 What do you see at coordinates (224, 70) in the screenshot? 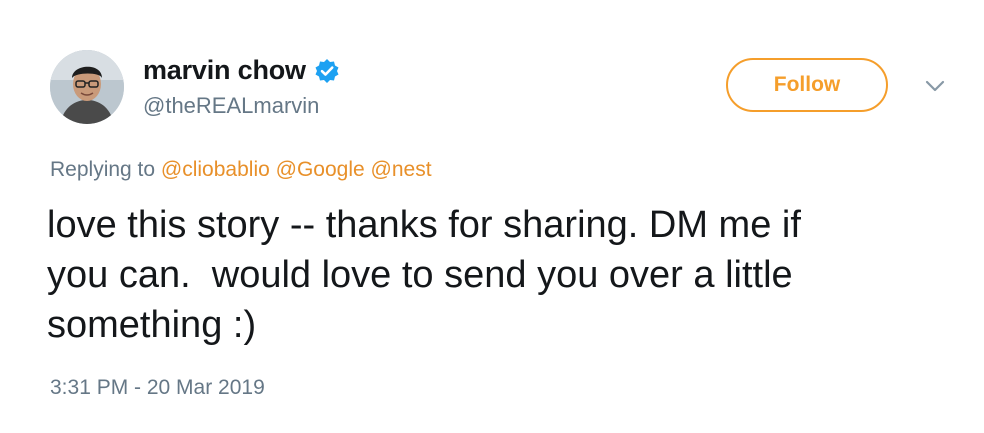
I see `display-name: marvin chow` at bounding box center [224, 70].